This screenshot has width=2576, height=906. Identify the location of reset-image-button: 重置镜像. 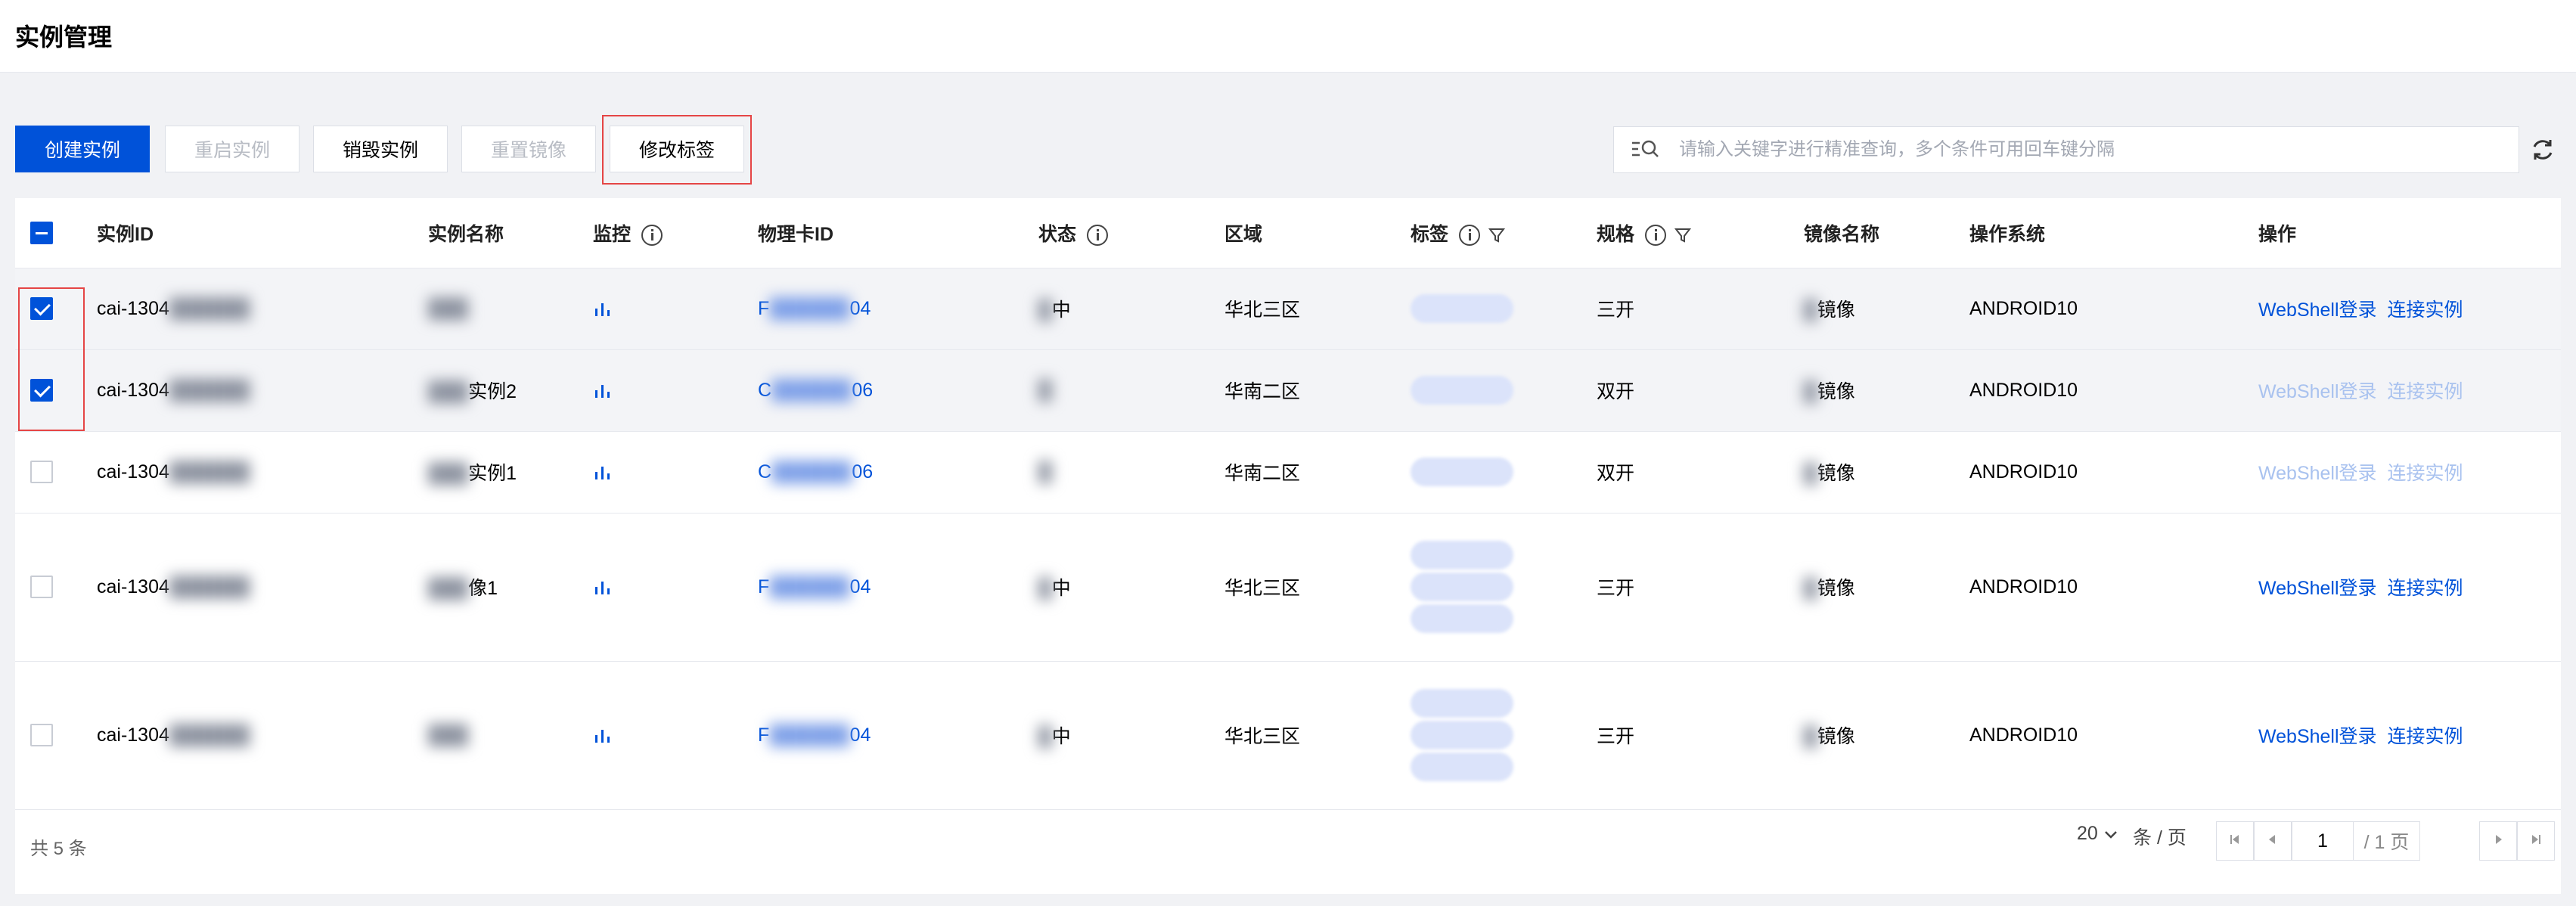
(528, 149).